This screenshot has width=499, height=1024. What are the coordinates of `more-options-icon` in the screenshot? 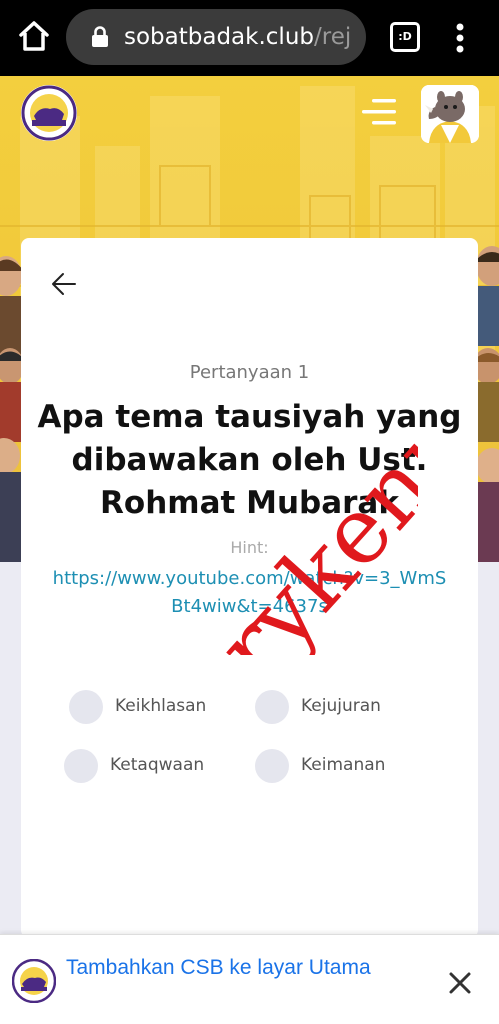 It's located at (460, 38).